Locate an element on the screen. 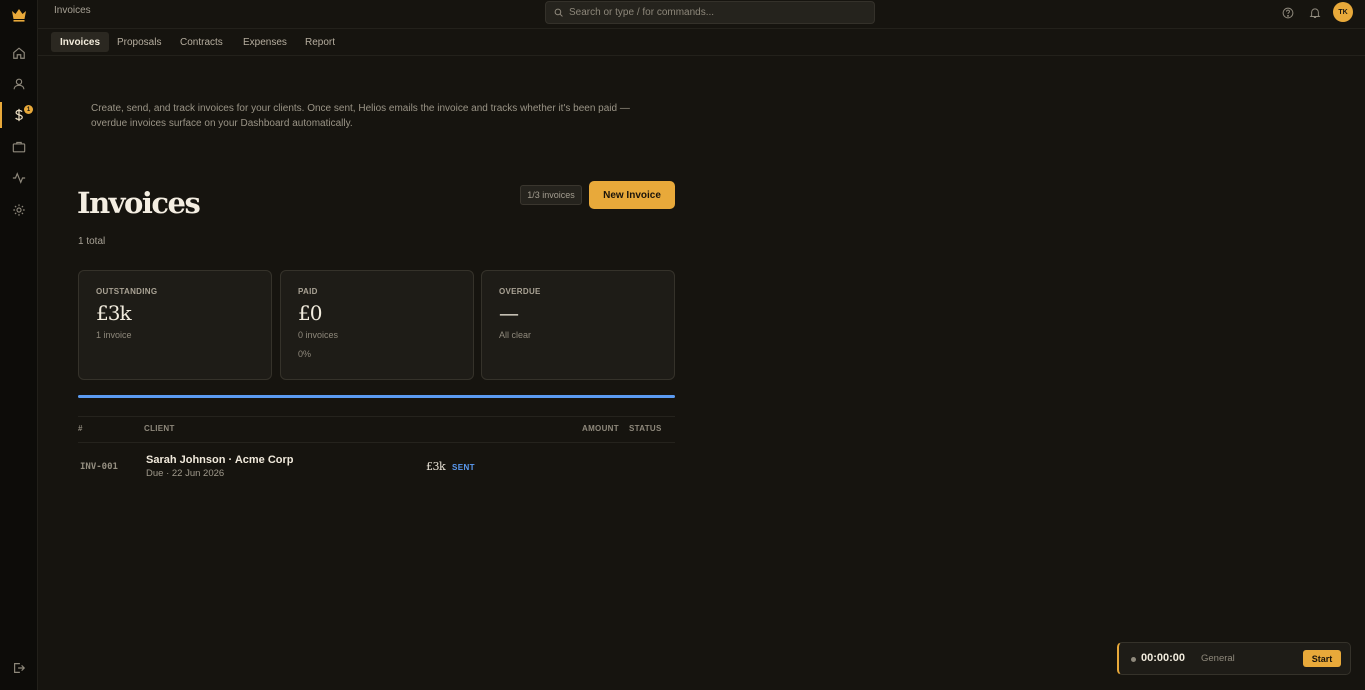 This screenshot has height=690, width=1365. tab-expenses: Expenses is located at coordinates (265, 42).